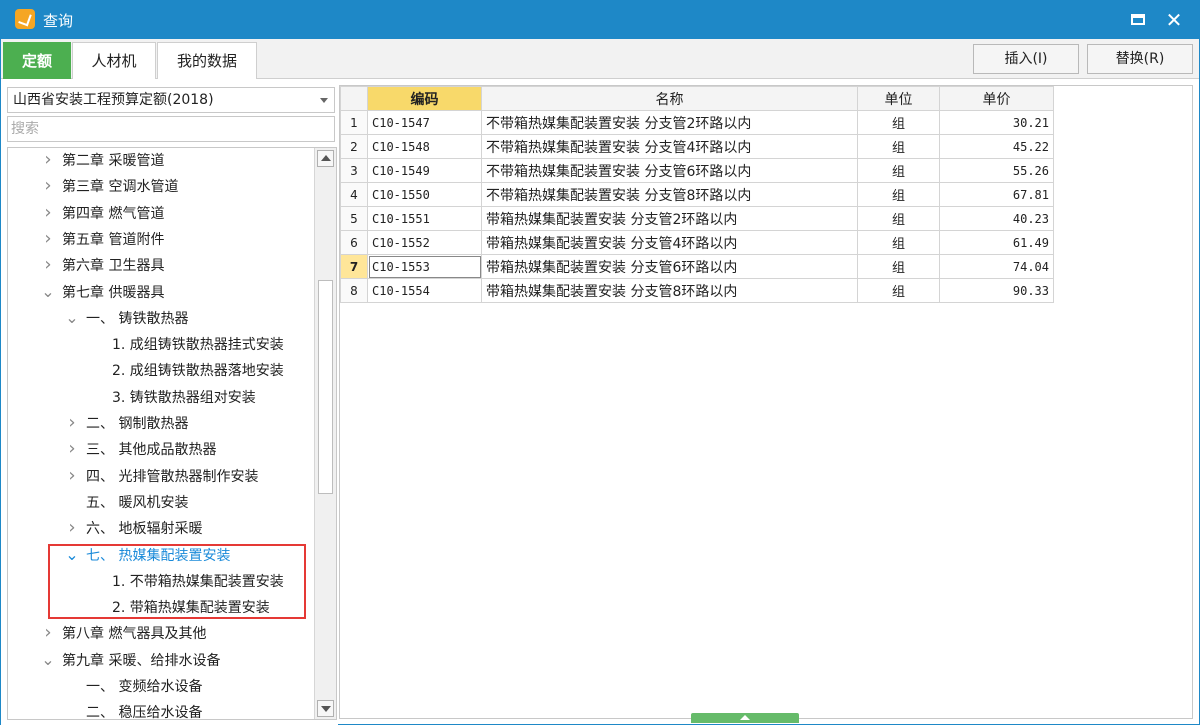  What do you see at coordinates (161, 187) in the screenshot?
I see `tree-node: 第三章 空调水管道` at bounding box center [161, 187].